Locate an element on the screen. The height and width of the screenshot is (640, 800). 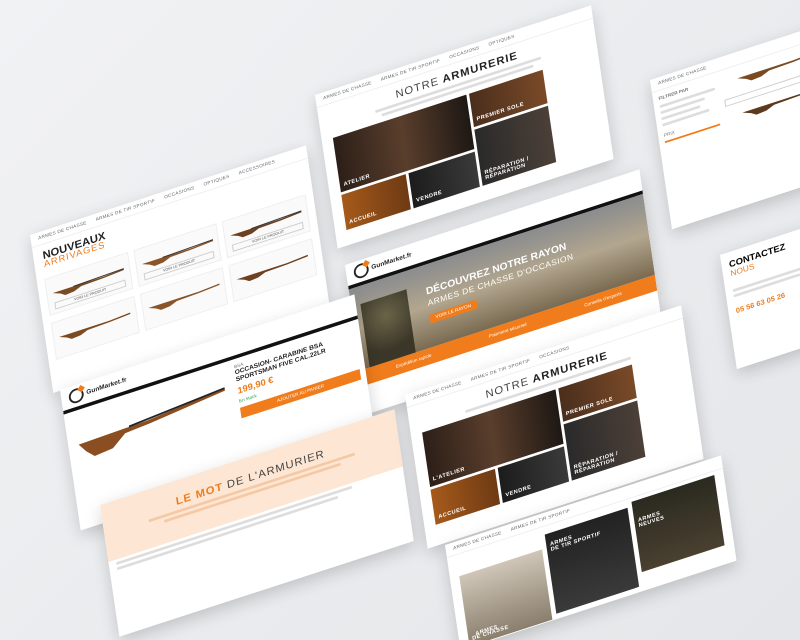
contact-card: CONTACTEZ NOUS 05 56 63 05 26 is located at coordinates (760, 294).